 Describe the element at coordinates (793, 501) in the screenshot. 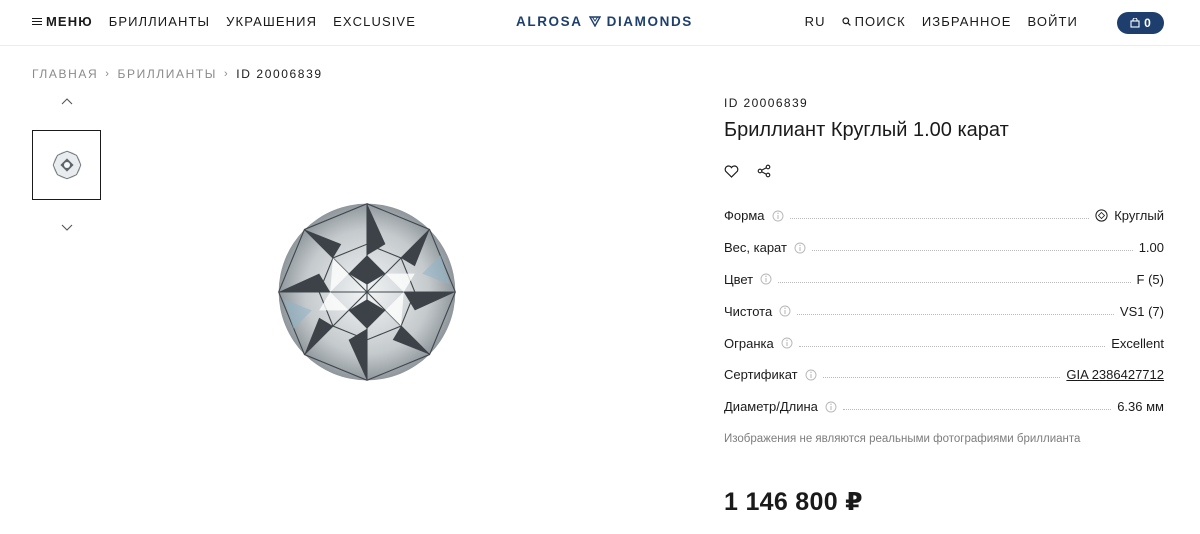

I see `product-price: 1 146 800 ₽` at that location.